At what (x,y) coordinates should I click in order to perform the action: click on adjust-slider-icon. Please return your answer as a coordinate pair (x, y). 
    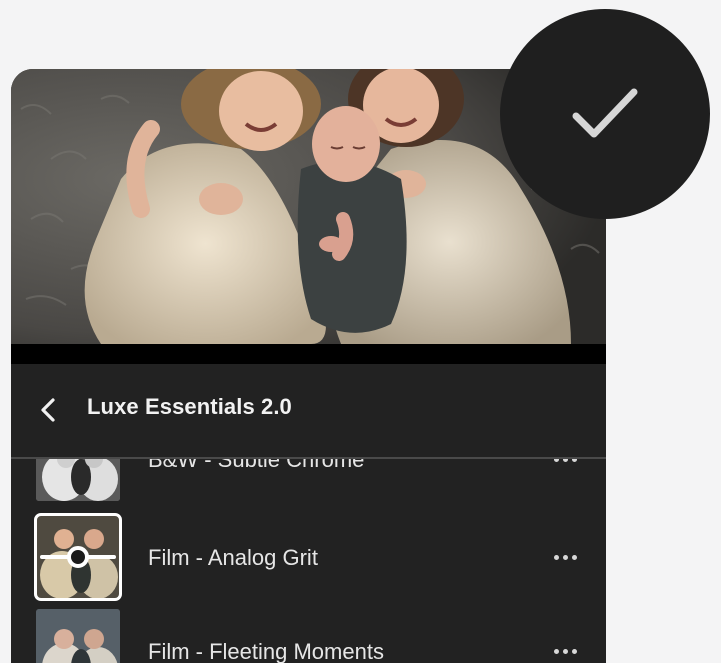
    Looking at the image, I should click on (78, 557).